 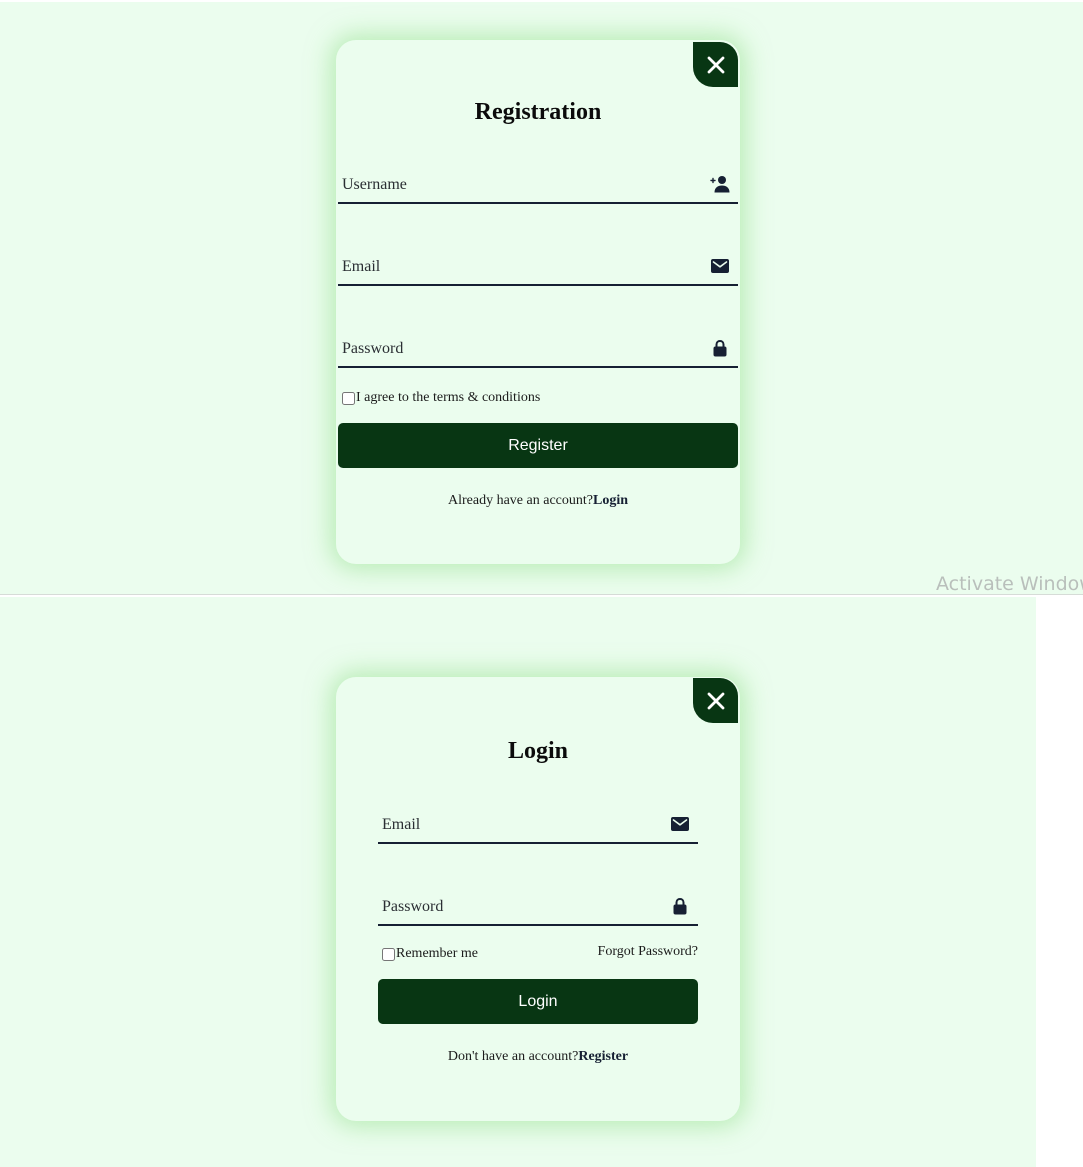 I want to click on screen-divider, so click(x=541, y=594).